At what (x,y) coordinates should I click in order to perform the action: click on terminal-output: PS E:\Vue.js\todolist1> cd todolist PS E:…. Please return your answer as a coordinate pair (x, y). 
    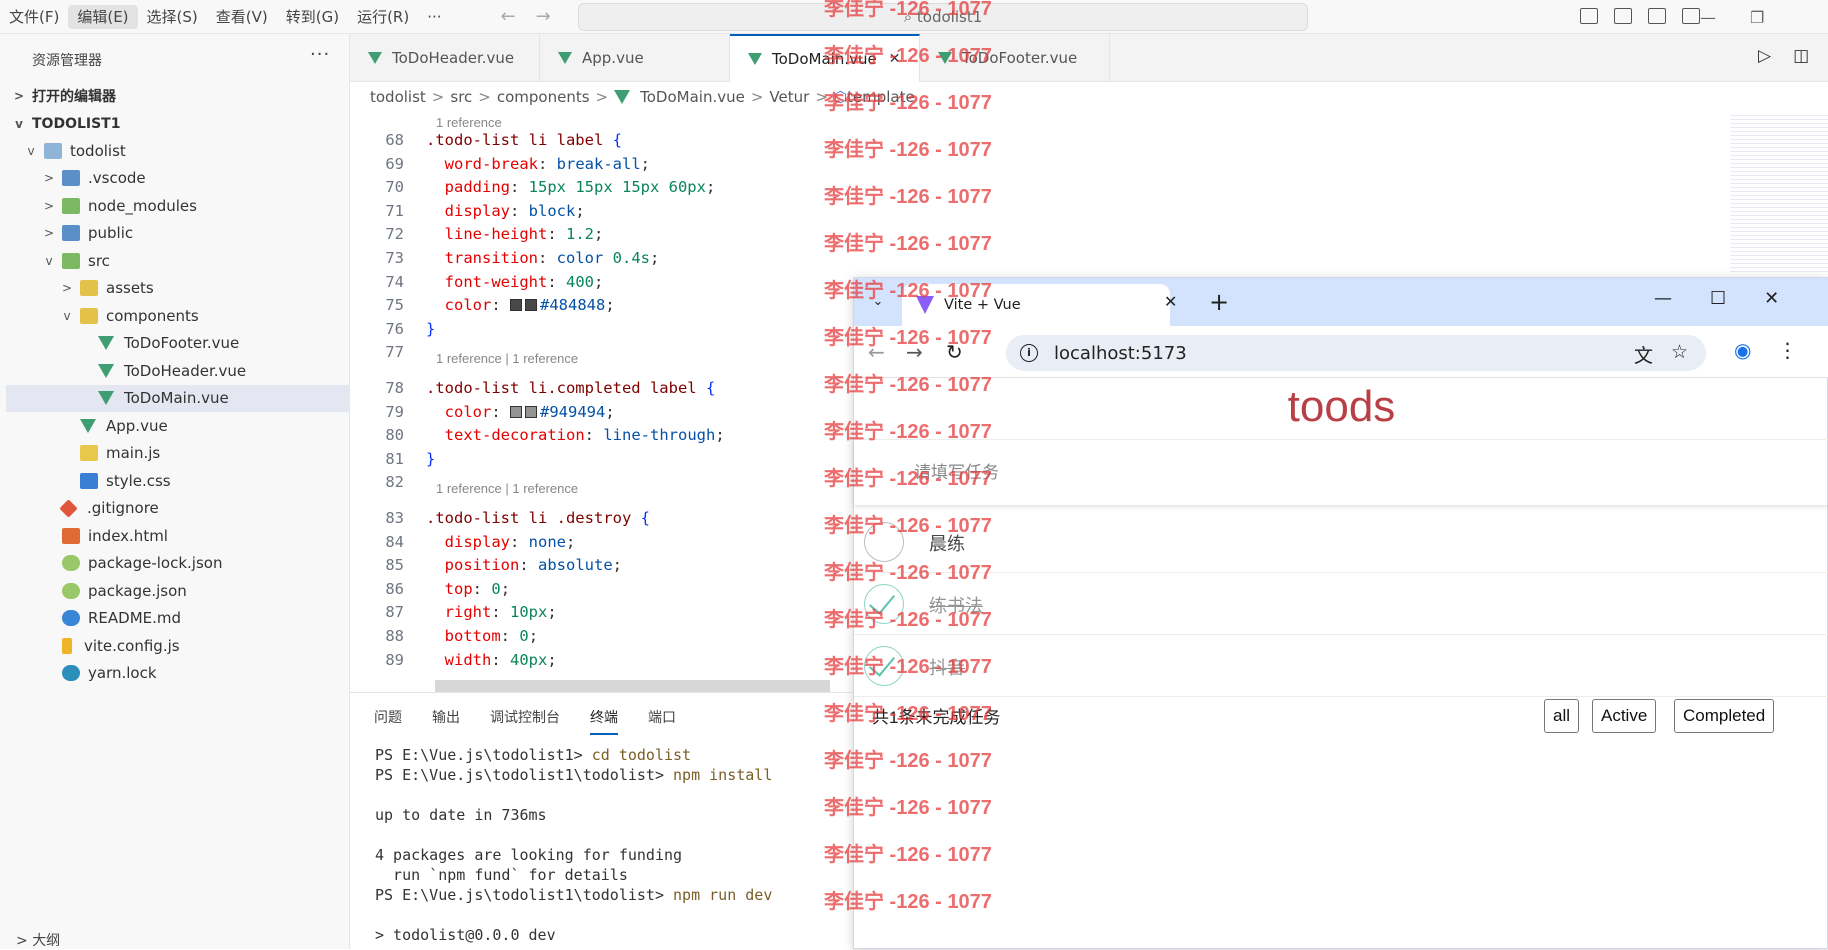
    Looking at the image, I should click on (573, 845).